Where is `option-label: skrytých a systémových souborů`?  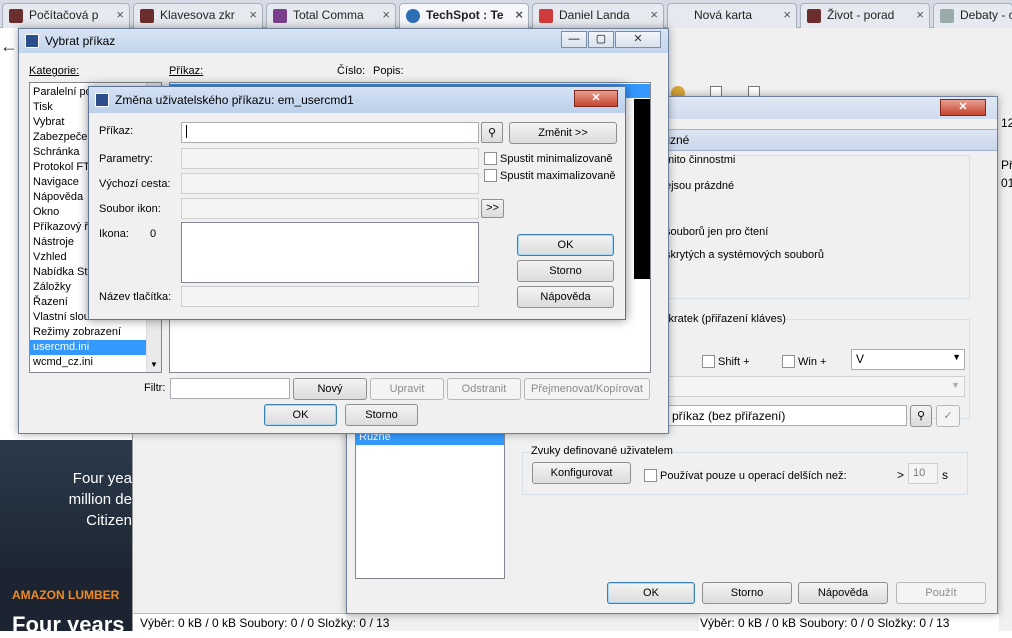 option-label: skrytých a systémových souborů is located at coordinates (744, 255).